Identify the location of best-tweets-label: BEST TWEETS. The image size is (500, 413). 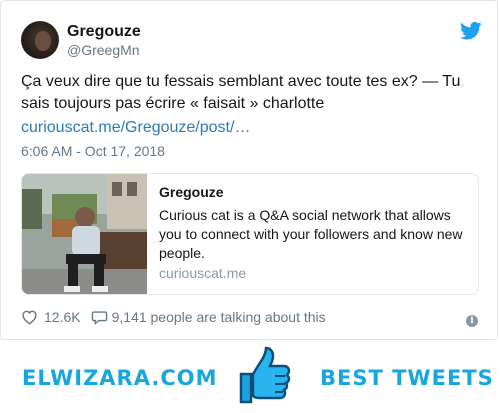
(407, 378).